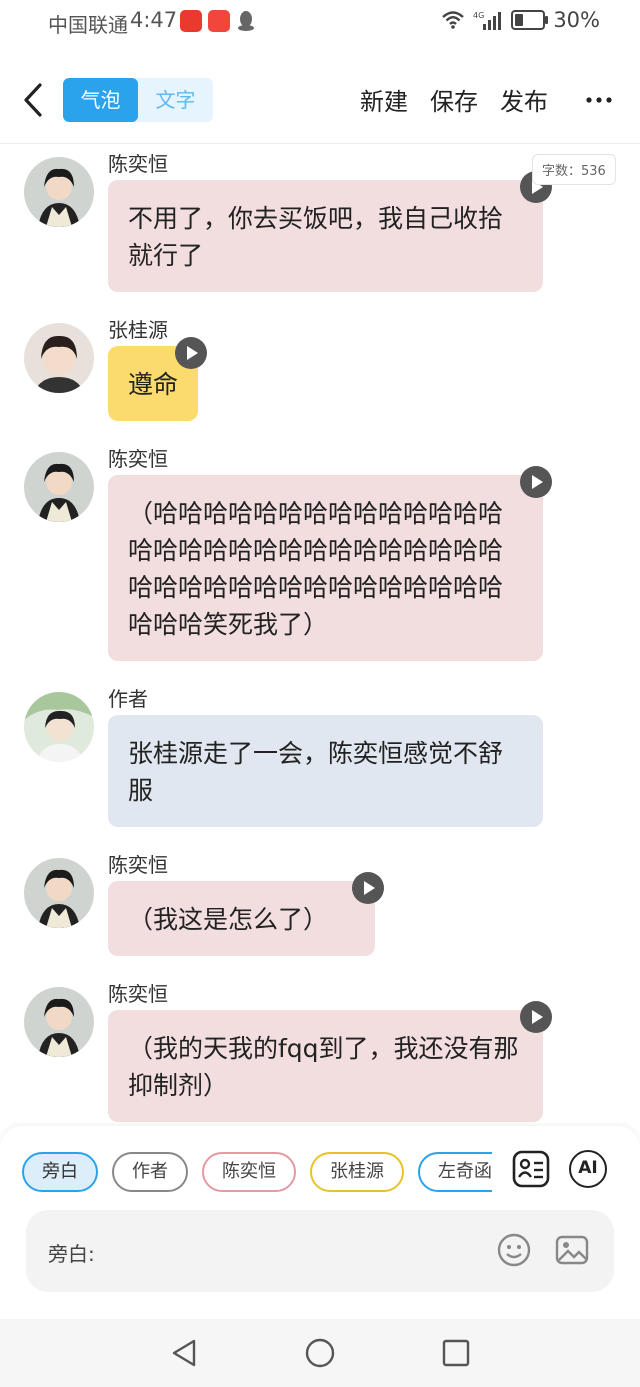  I want to click on message-text: （我的天我的fqq到了，我还没有那抑制剂）, so click(323, 1067).